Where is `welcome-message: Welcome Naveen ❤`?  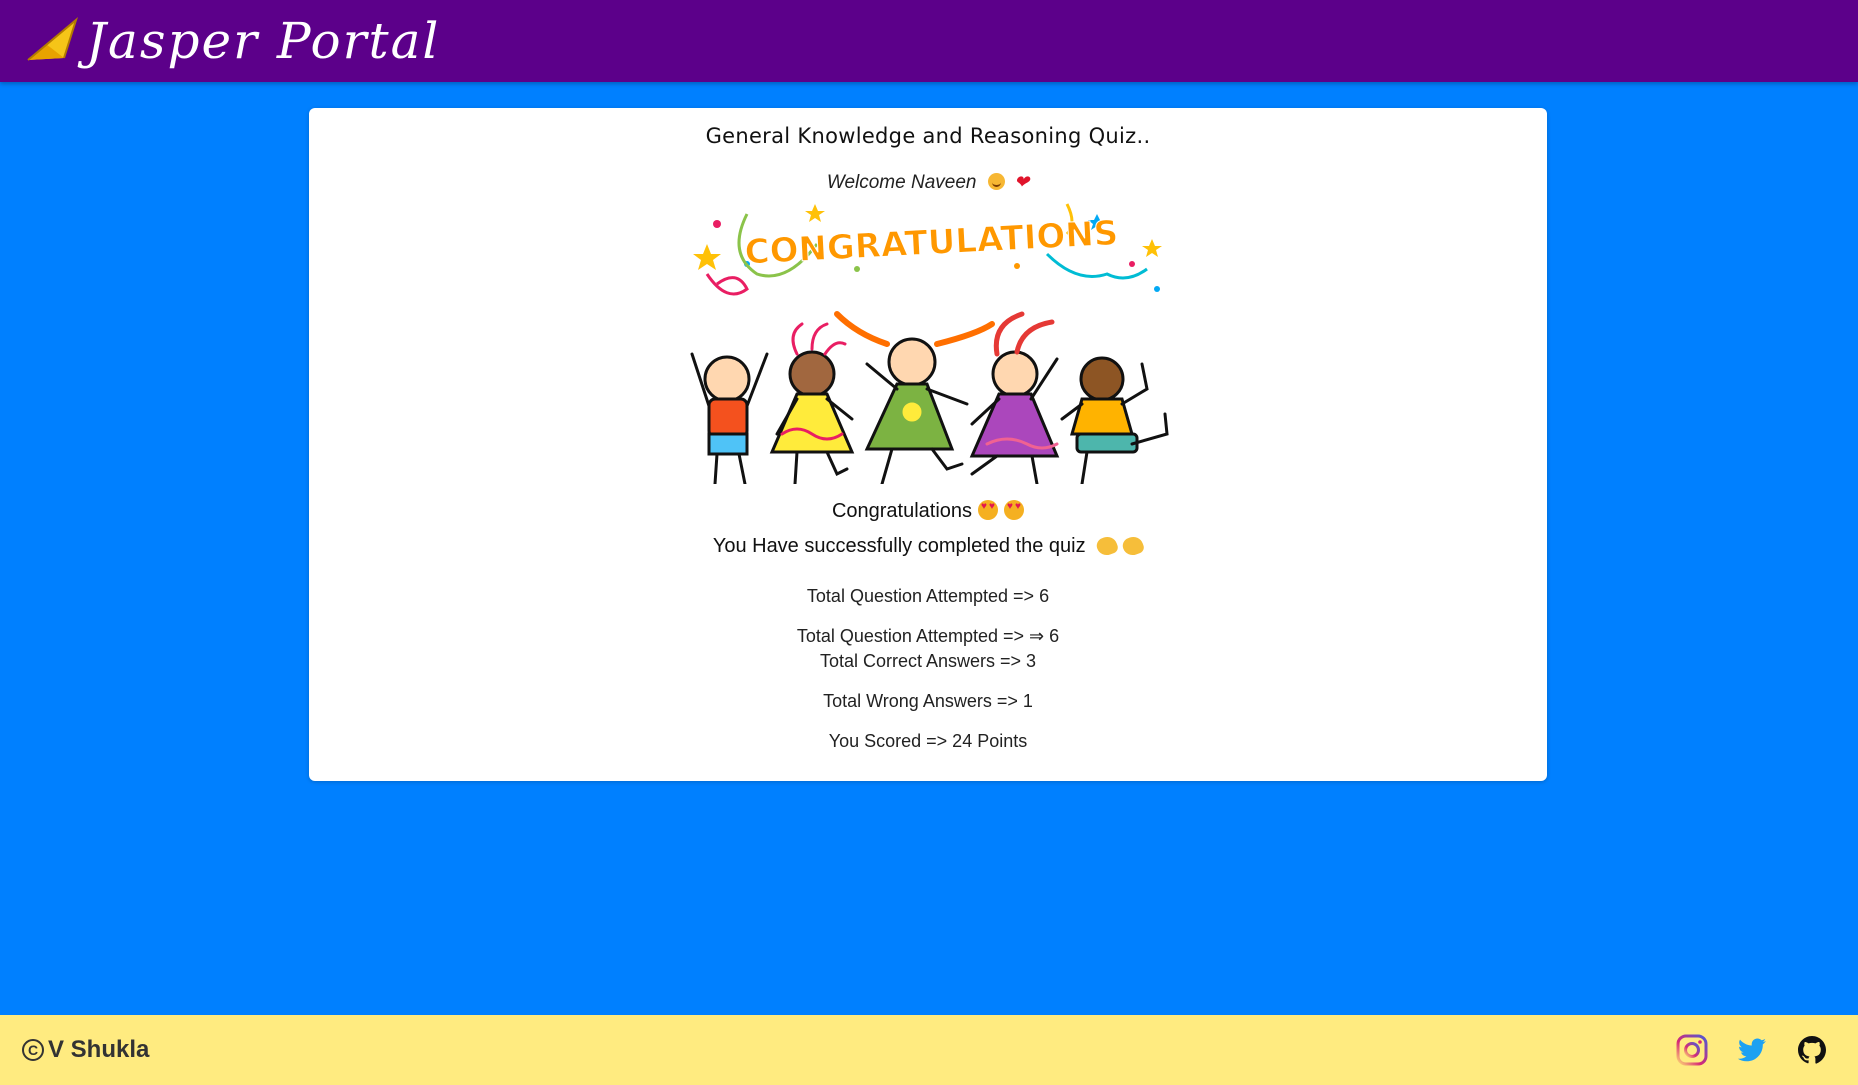 welcome-message: Welcome Naveen ❤ is located at coordinates (928, 183).